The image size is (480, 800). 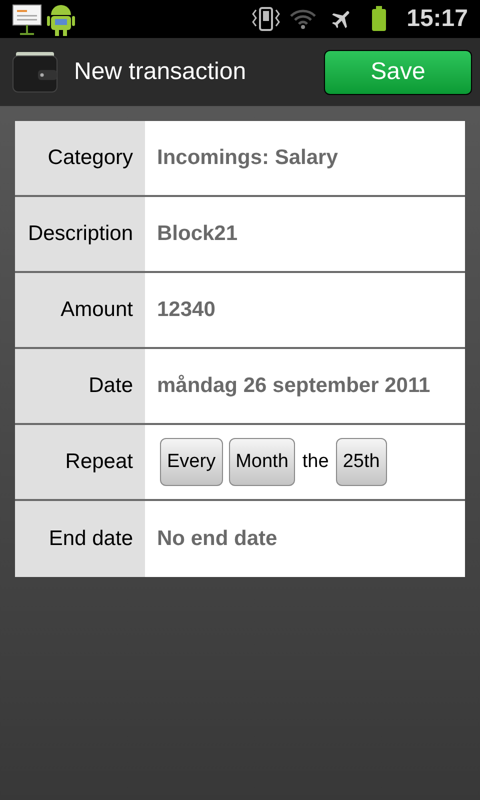 I want to click on field-label: Category, so click(x=90, y=158).